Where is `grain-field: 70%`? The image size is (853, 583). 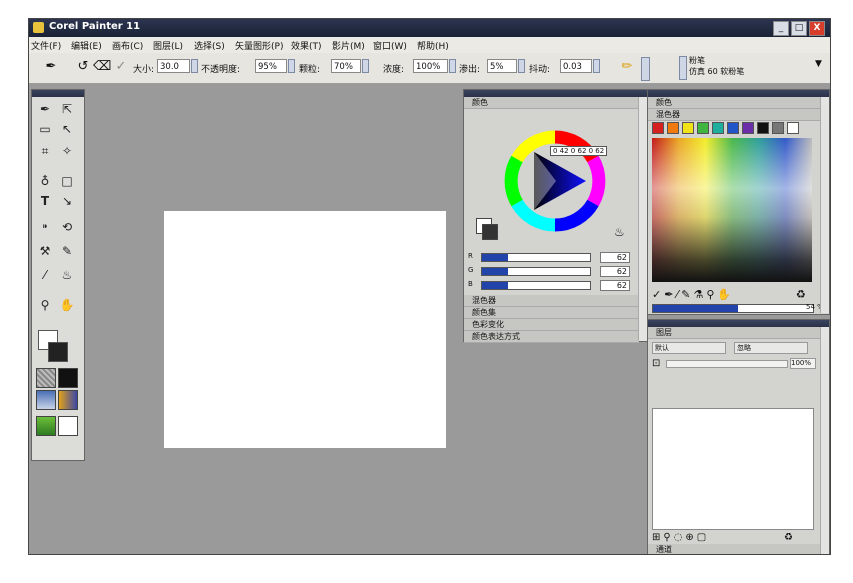
grain-field: 70% is located at coordinates (346, 66).